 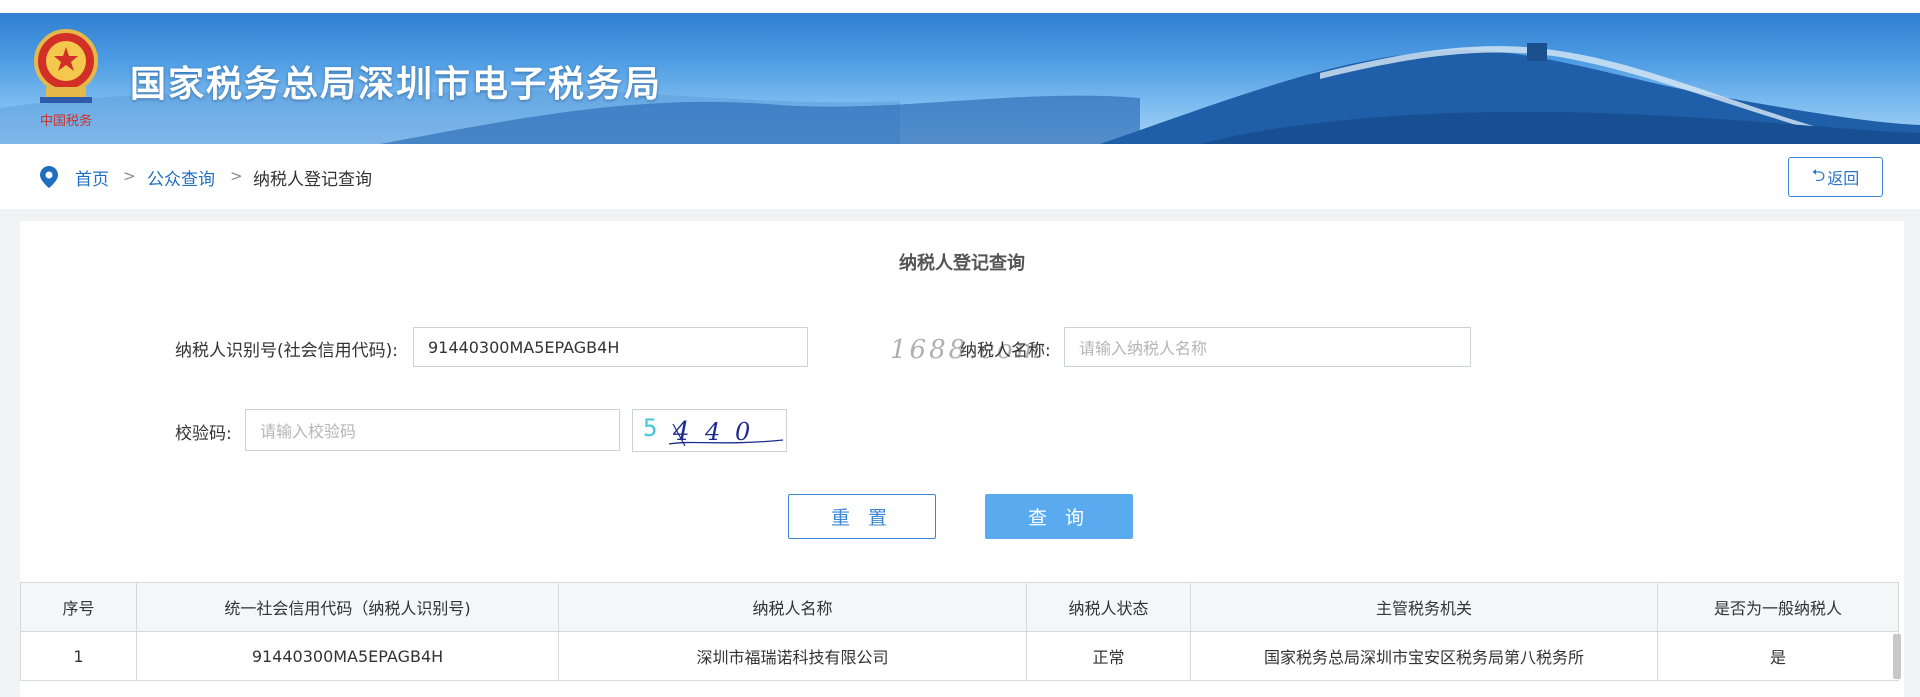 What do you see at coordinates (181, 177) in the screenshot?
I see `breadcrumb-public-query-link: 公众查询` at bounding box center [181, 177].